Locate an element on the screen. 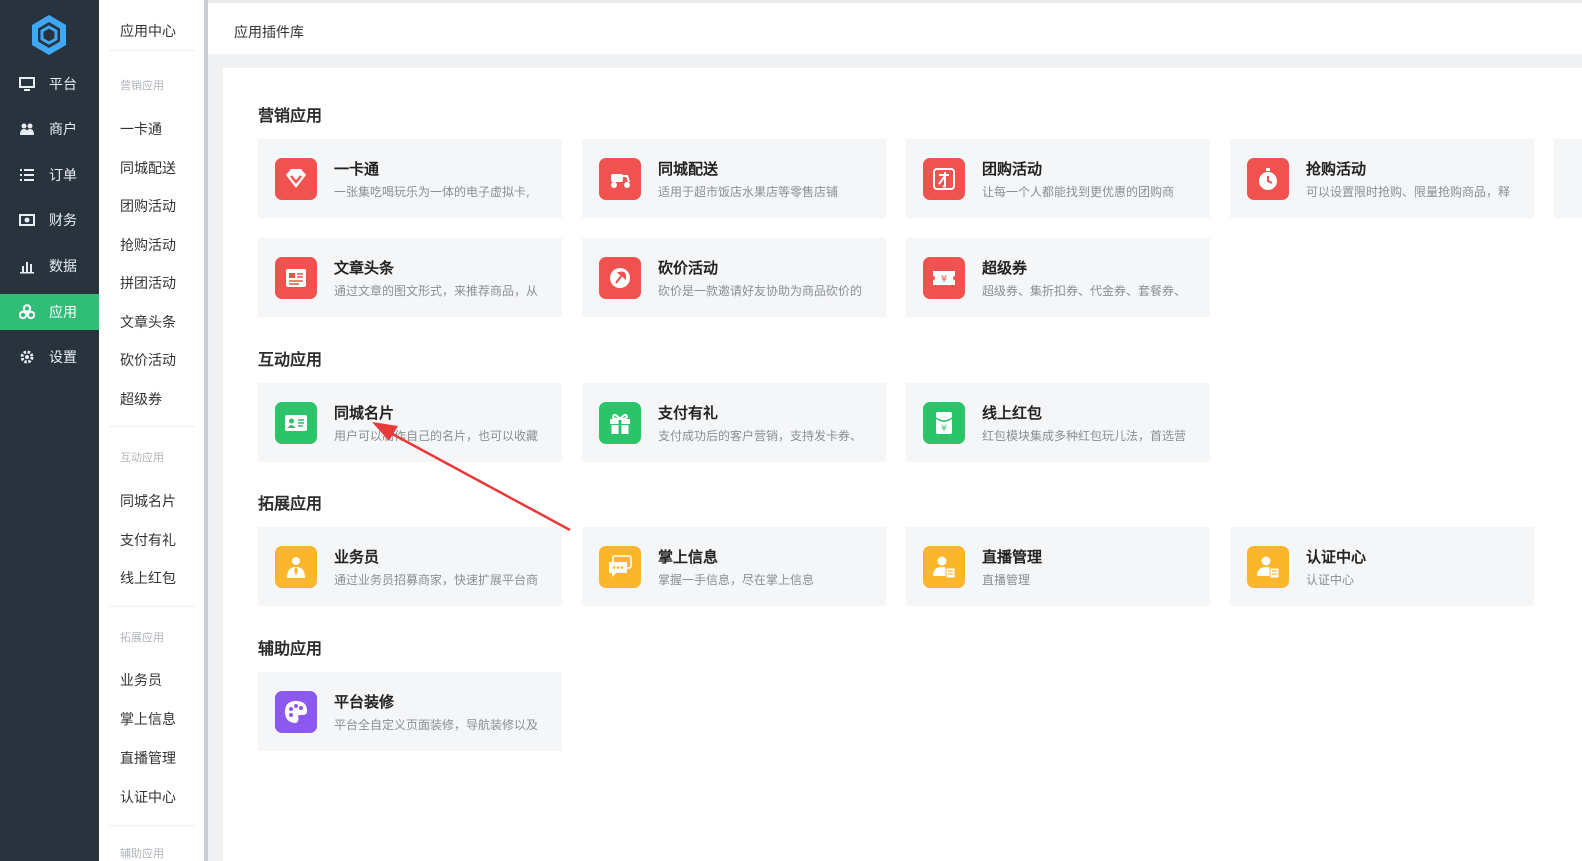 Image resolution: width=1582 pixels, height=861 pixels. nav-label: 平台 is located at coordinates (63, 85).